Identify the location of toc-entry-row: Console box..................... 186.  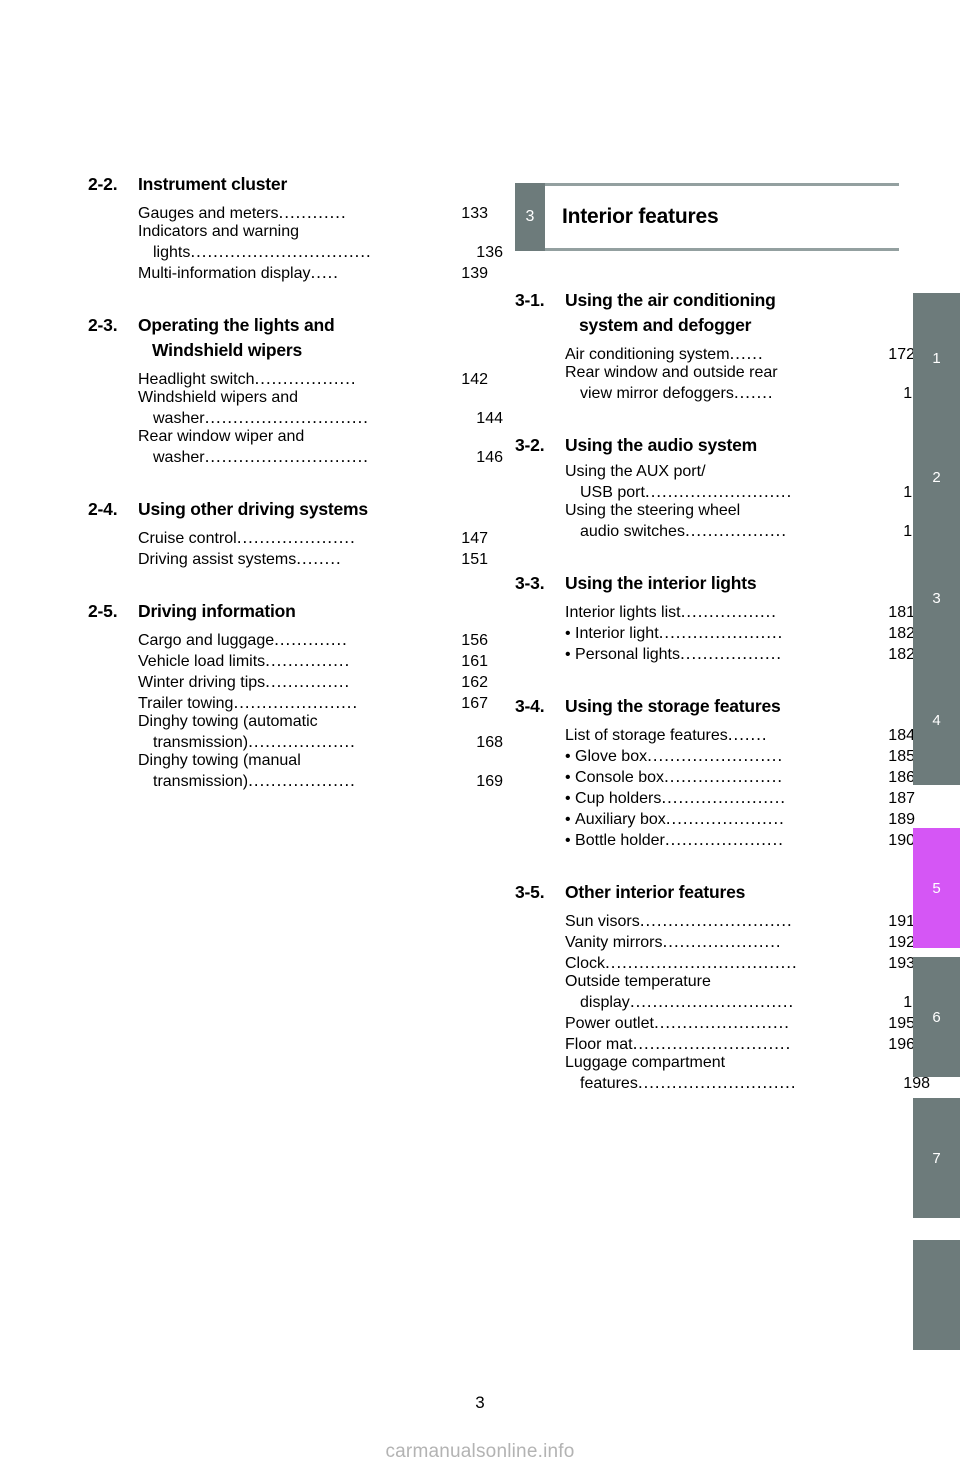
(740, 776).